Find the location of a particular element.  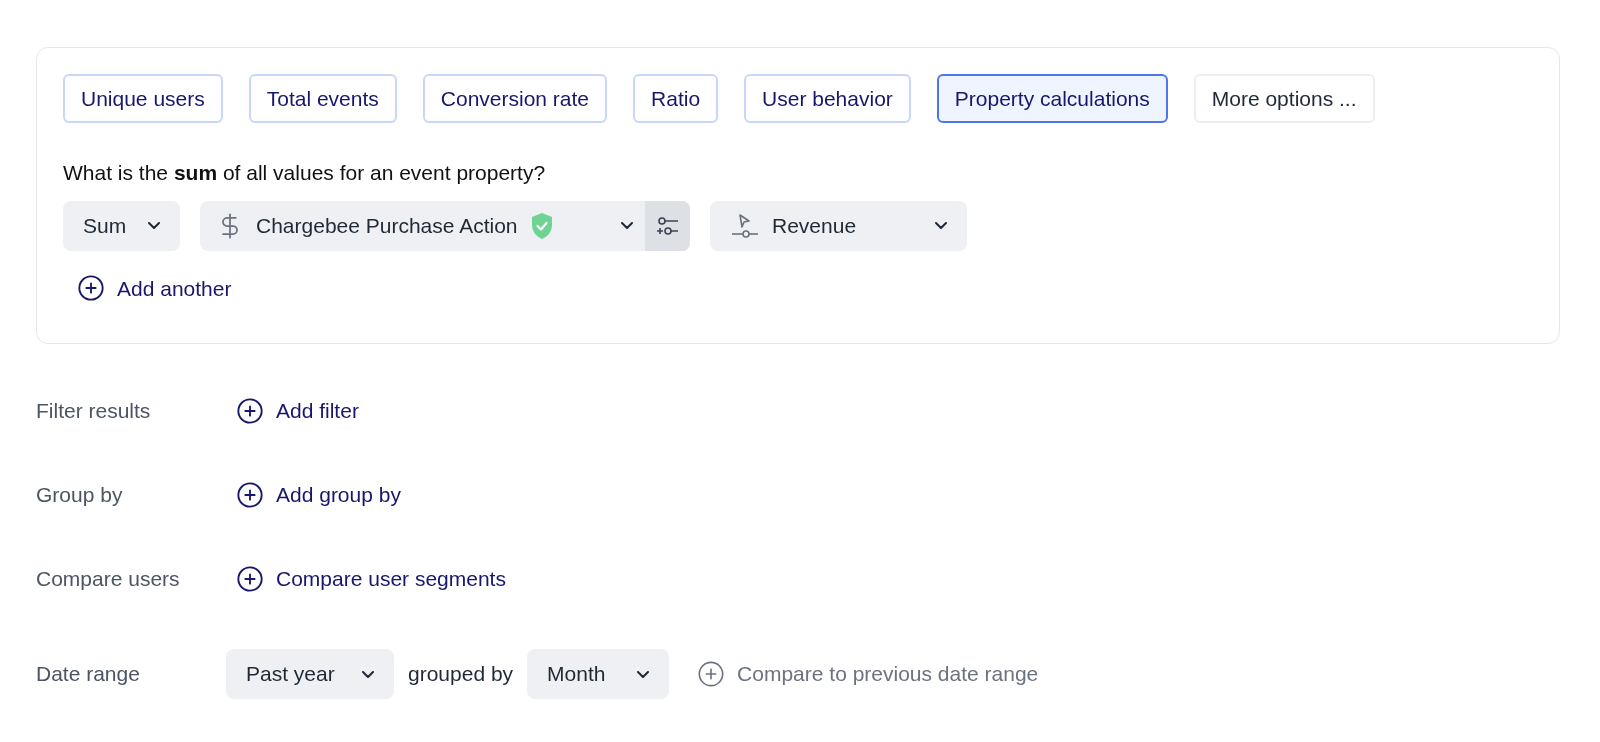

metric-tab: Conversion rate is located at coordinates (515, 98).